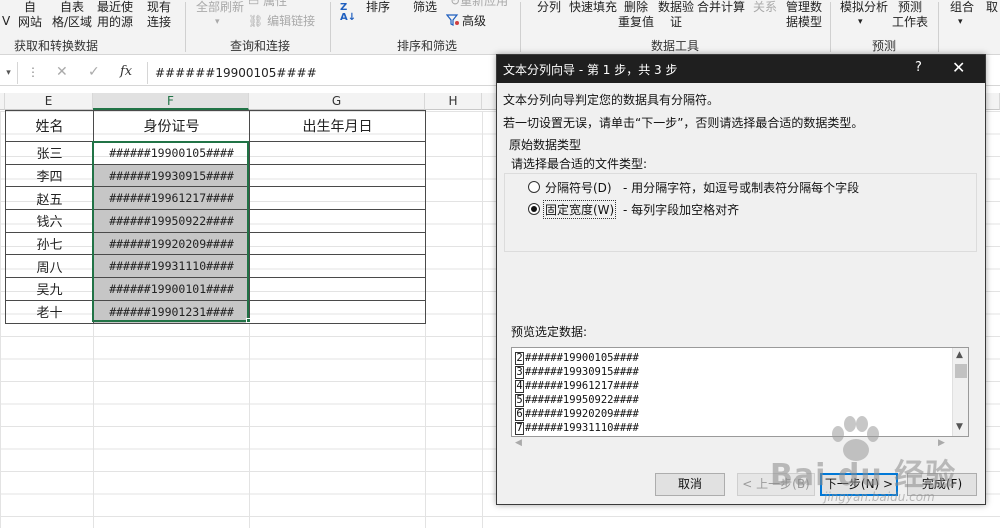  Describe the element at coordinates (859, 484) in the screenshot. I see `next-button: 下一步(N) >` at that location.